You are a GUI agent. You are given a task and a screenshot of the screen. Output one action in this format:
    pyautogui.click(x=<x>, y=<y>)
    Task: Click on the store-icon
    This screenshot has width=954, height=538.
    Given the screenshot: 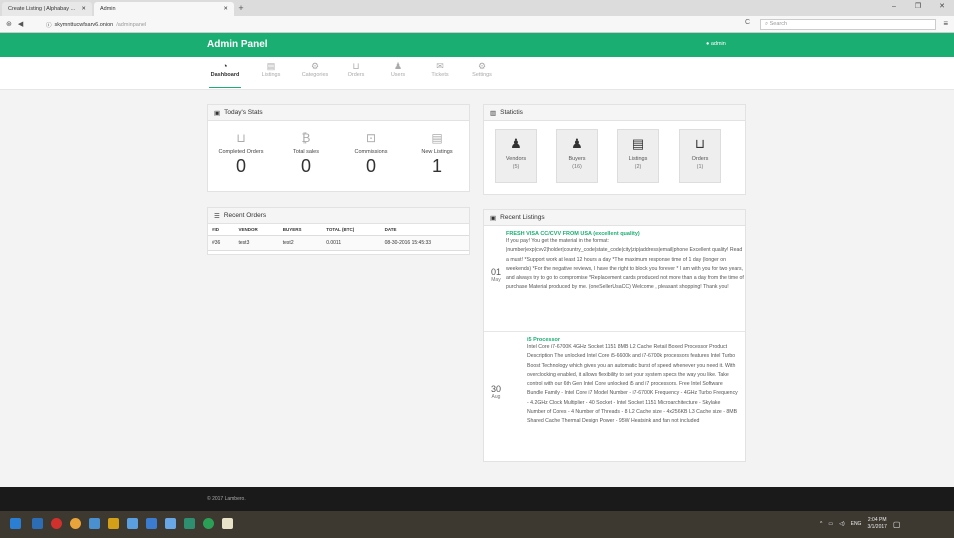 What is the action you would take?
    pyautogui.click(x=151, y=523)
    